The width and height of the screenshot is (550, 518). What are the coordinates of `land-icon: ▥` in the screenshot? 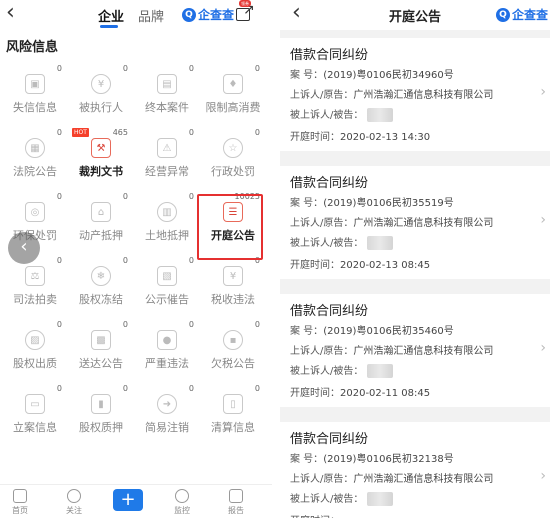 It's located at (167, 212).